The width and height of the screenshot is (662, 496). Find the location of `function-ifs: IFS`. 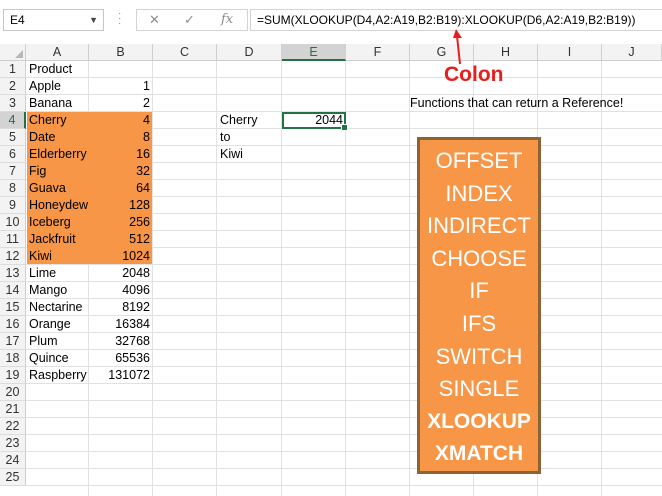

function-ifs: IFS is located at coordinates (479, 323).